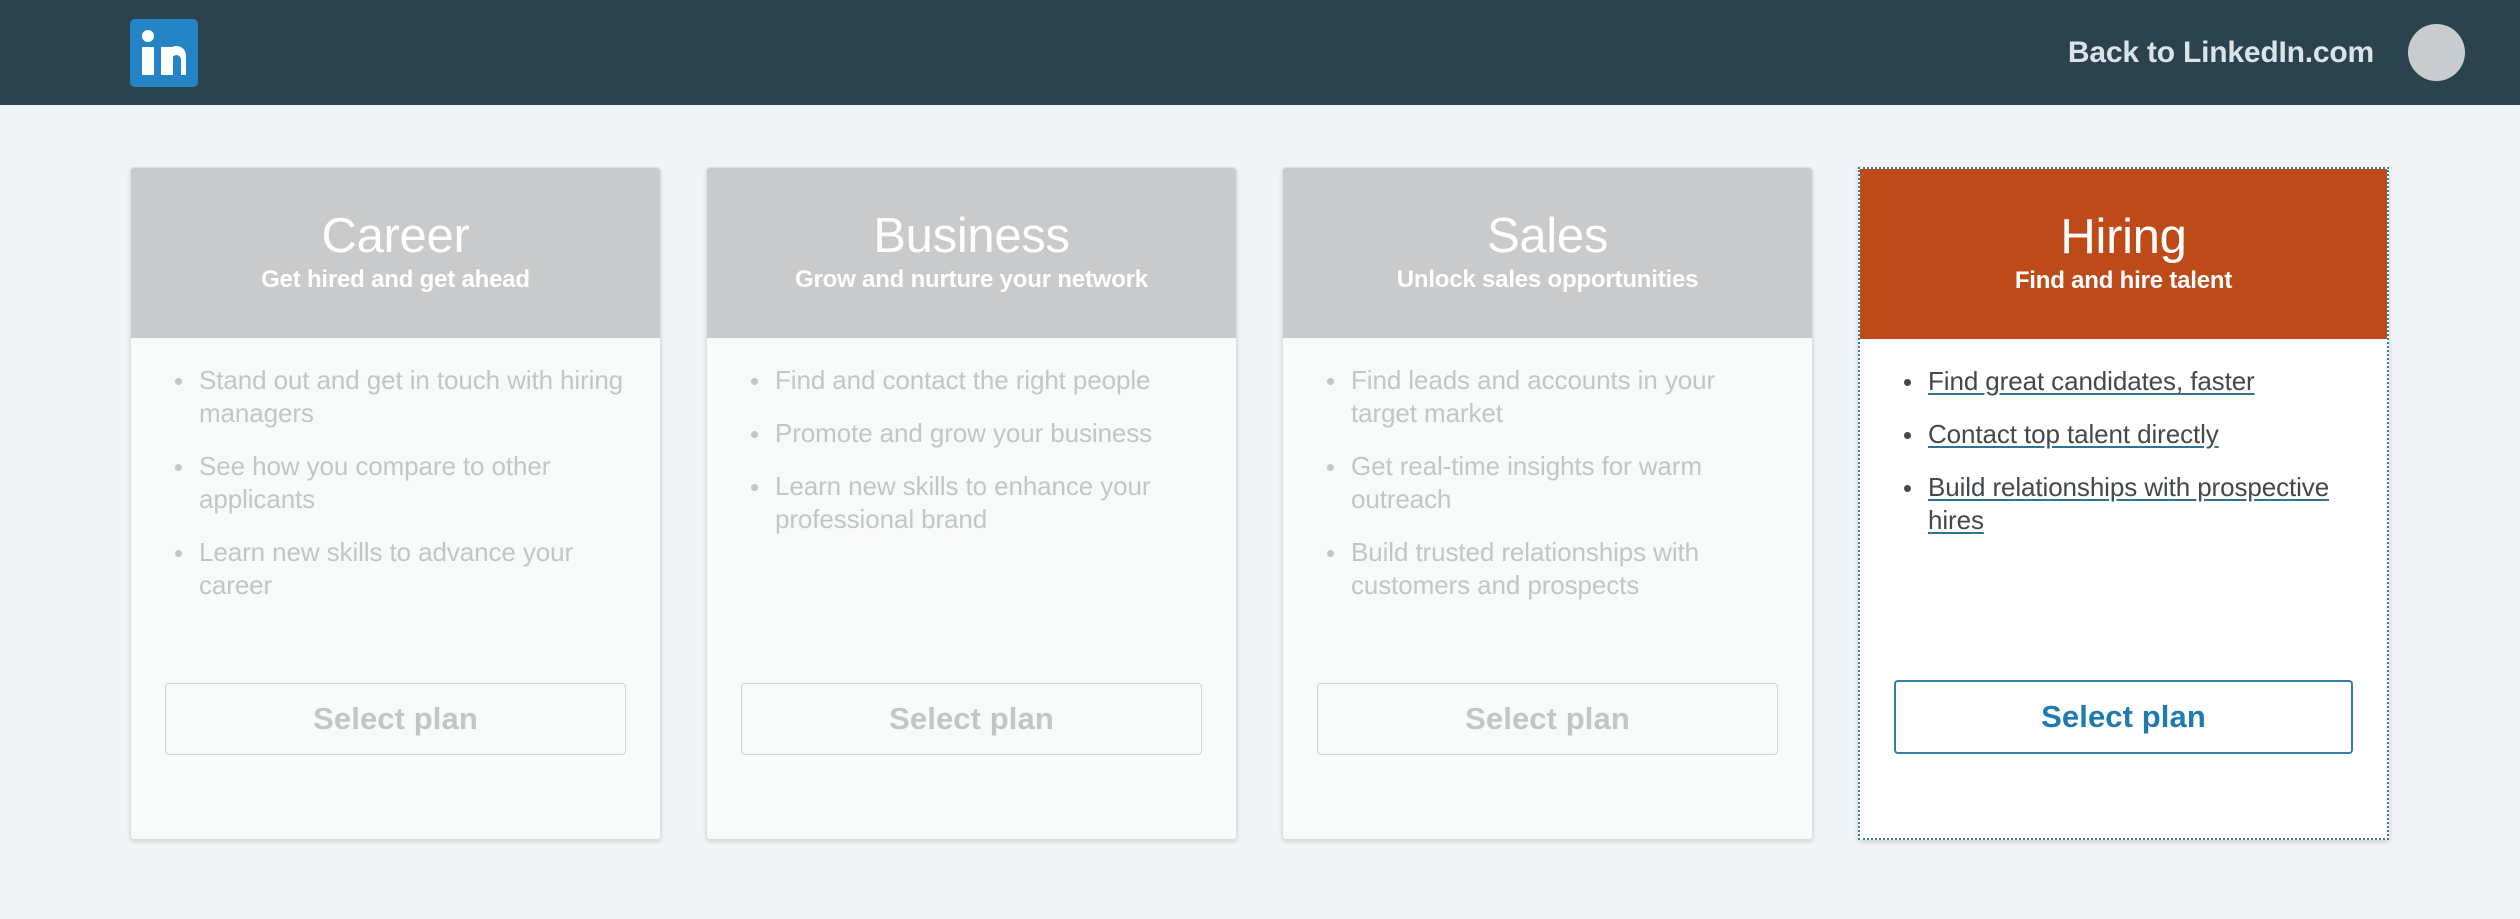 Image resolution: width=2520 pixels, height=919 pixels. I want to click on plan-feature-link-hiring-2: Contact top talent directly, so click(2073, 434).